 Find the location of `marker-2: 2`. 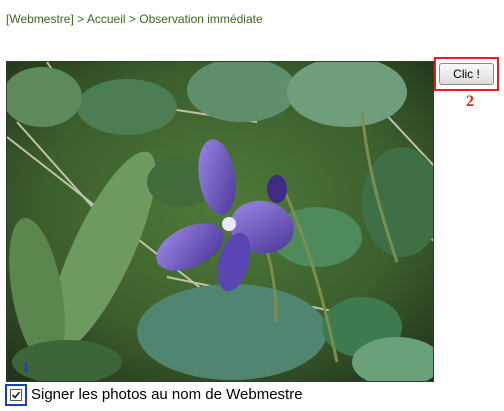

marker-2: 2 is located at coordinates (470, 101).